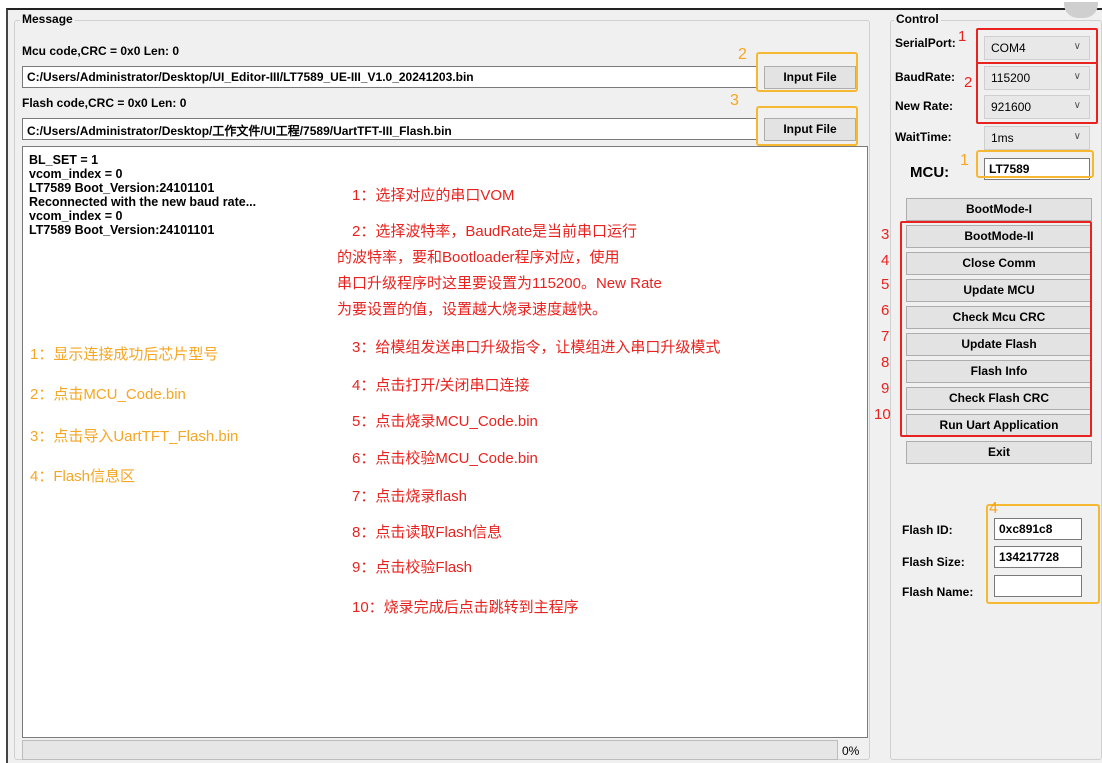  What do you see at coordinates (124, 354) in the screenshot?
I see `yellow-note: 1：显示连接成功后芯片型号` at bounding box center [124, 354].